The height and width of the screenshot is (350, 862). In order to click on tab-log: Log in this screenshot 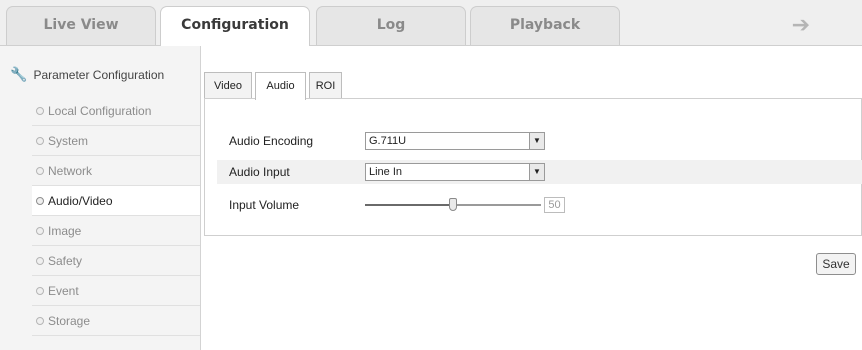, I will do `click(391, 25)`.